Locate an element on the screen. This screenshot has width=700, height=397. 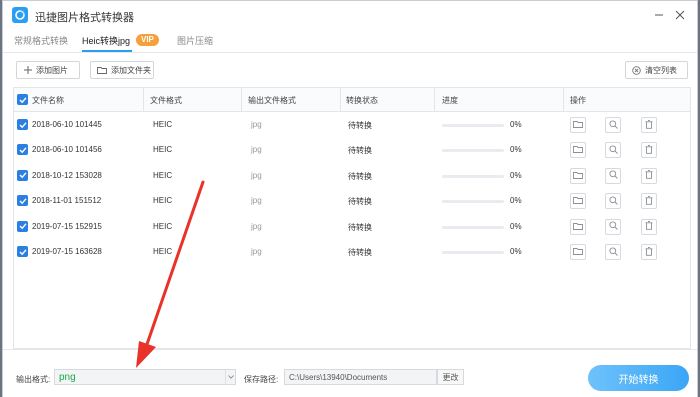
file-name: 2019-07-15 163628 is located at coordinates (67, 251).